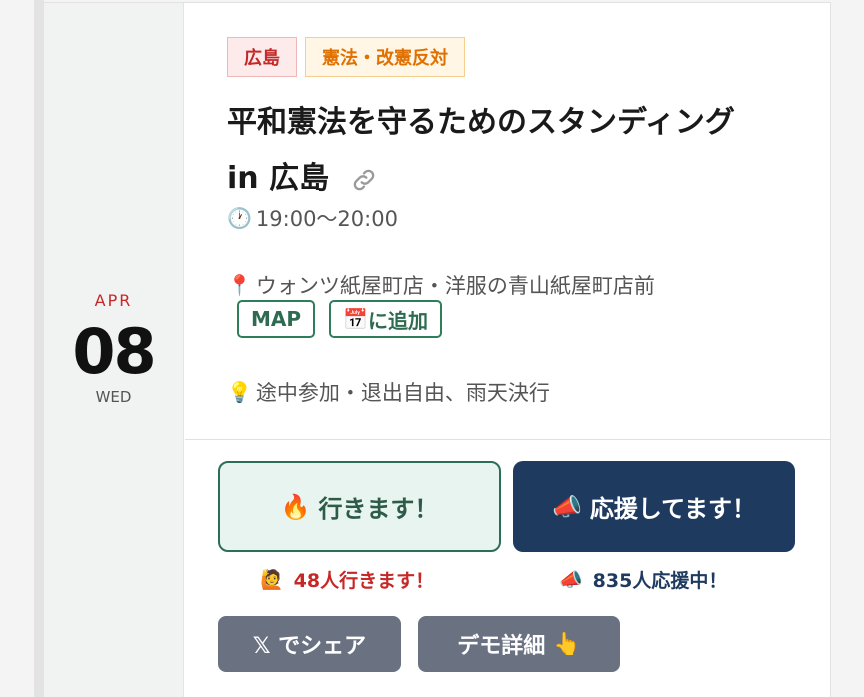 Image resolution: width=864 pixels, height=697 pixels. I want to click on event-note: 💡 途中参加・退出自由、雨天決行, so click(388, 392).